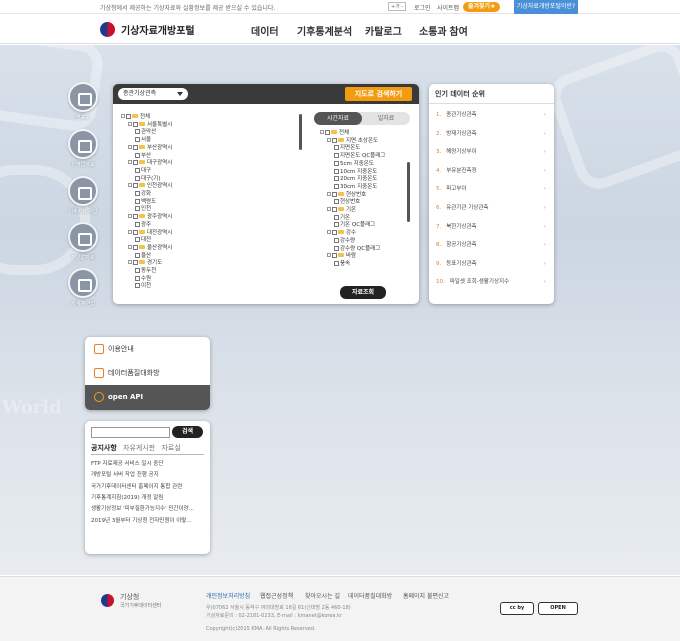 The height and width of the screenshot is (641, 680). I want to click on tree-node: 관악산, so click(146, 133).